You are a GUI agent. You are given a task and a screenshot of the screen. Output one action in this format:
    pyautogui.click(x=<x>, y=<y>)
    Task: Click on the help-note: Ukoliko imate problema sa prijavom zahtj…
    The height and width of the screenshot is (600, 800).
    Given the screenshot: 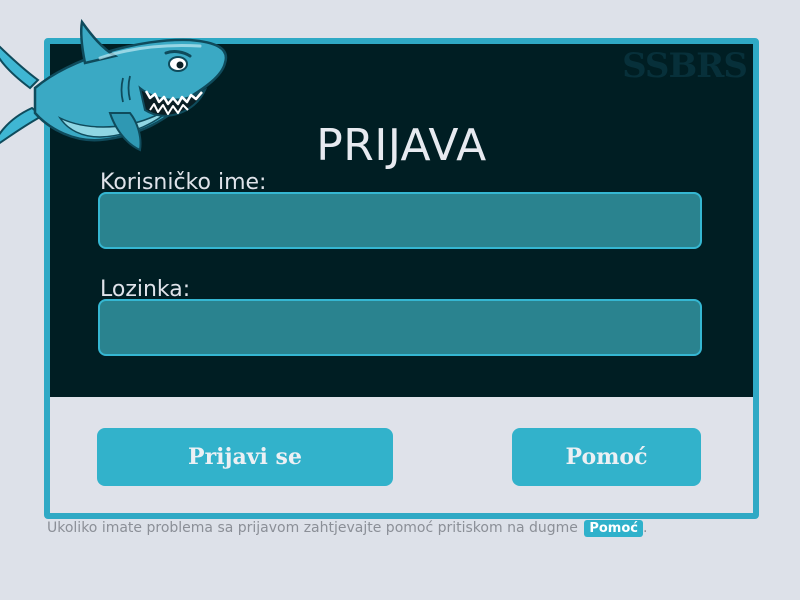 What is the action you would take?
    pyautogui.click(x=347, y=528)
    